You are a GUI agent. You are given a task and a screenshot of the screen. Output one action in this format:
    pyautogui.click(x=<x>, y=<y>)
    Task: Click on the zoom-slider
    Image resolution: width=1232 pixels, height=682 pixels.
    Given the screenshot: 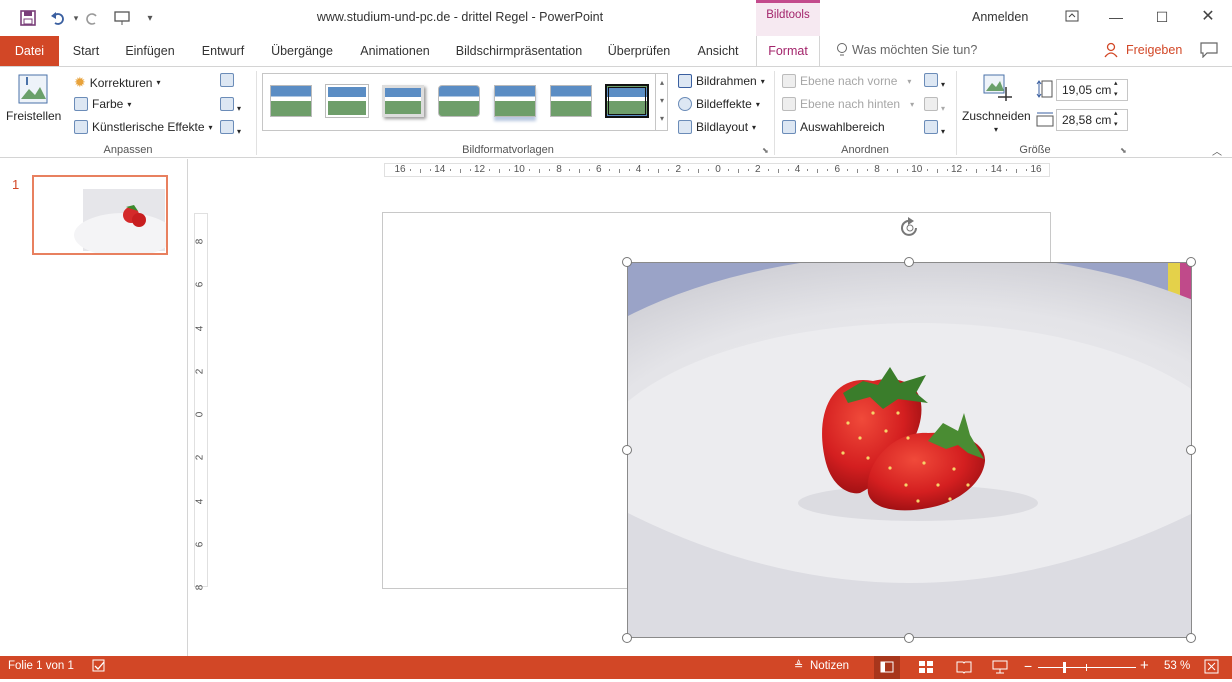 What is the action you would take?
    pyautogui.click(x=1087, y=667)
    